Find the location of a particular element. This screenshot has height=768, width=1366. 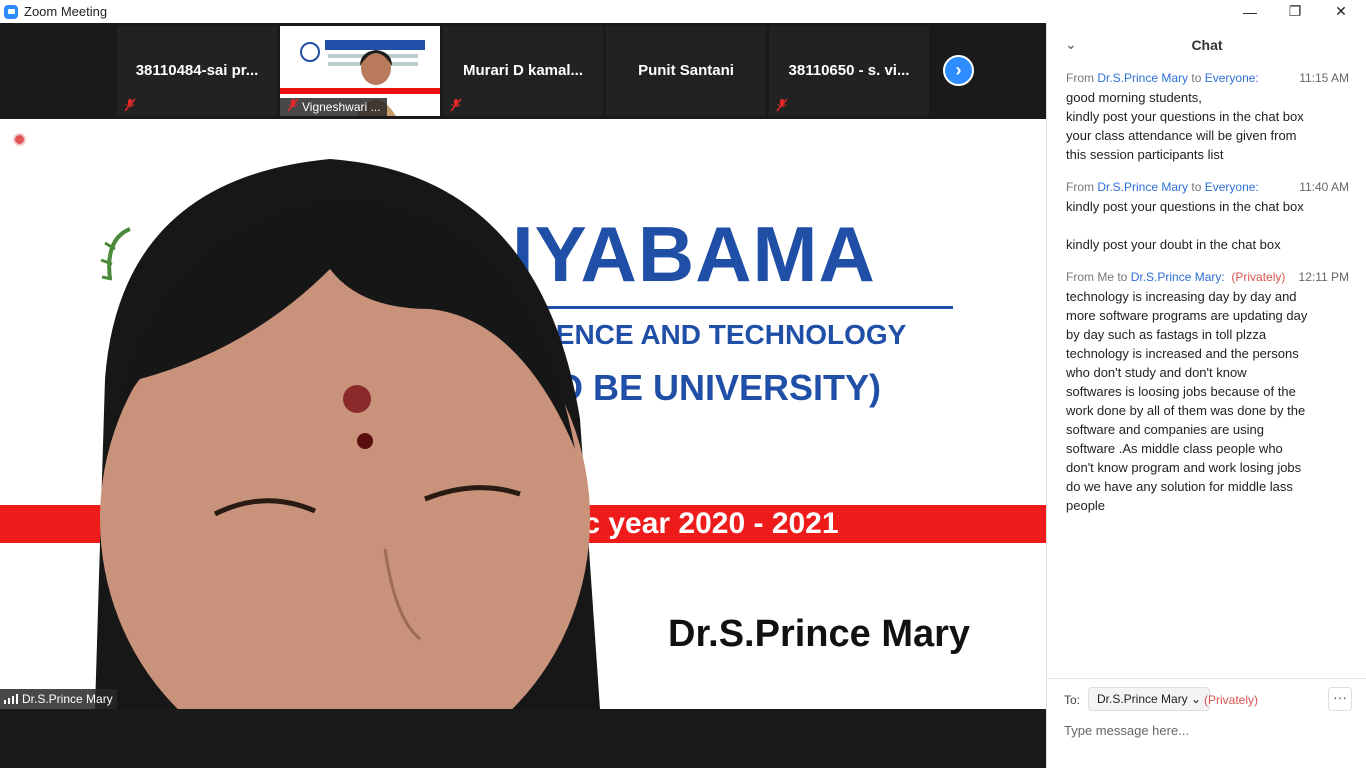

next-page-button: › is located at coordinates (958, 70).